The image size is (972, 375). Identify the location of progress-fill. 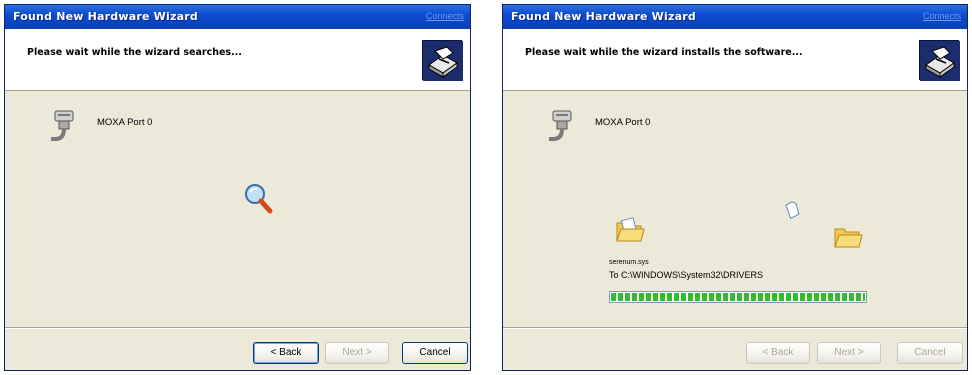
(738, 297).